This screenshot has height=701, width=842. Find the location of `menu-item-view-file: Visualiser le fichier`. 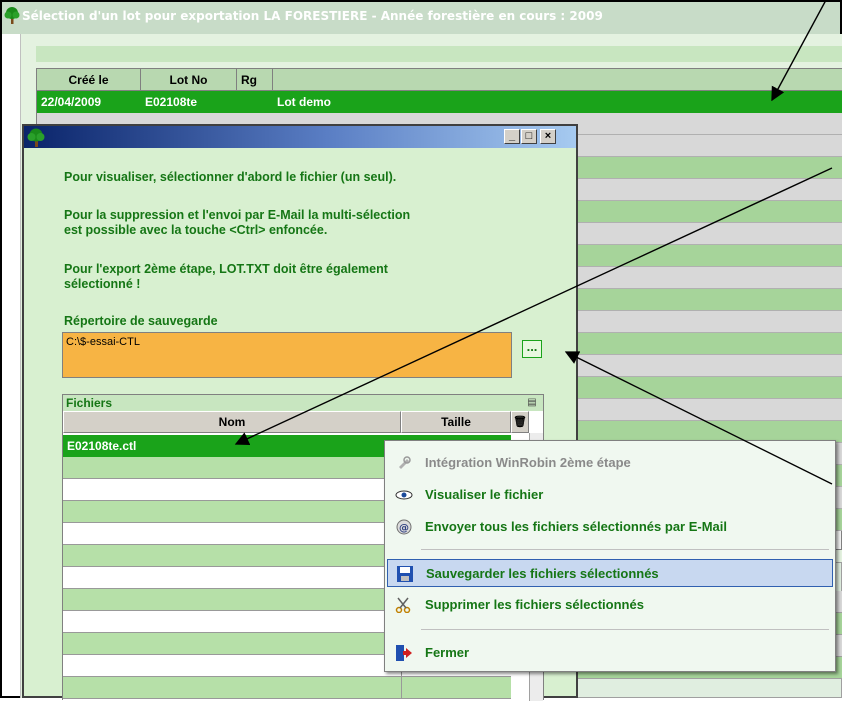

menu-item-view-file: Visualiser le fichier is located at coordinates (610, 495).